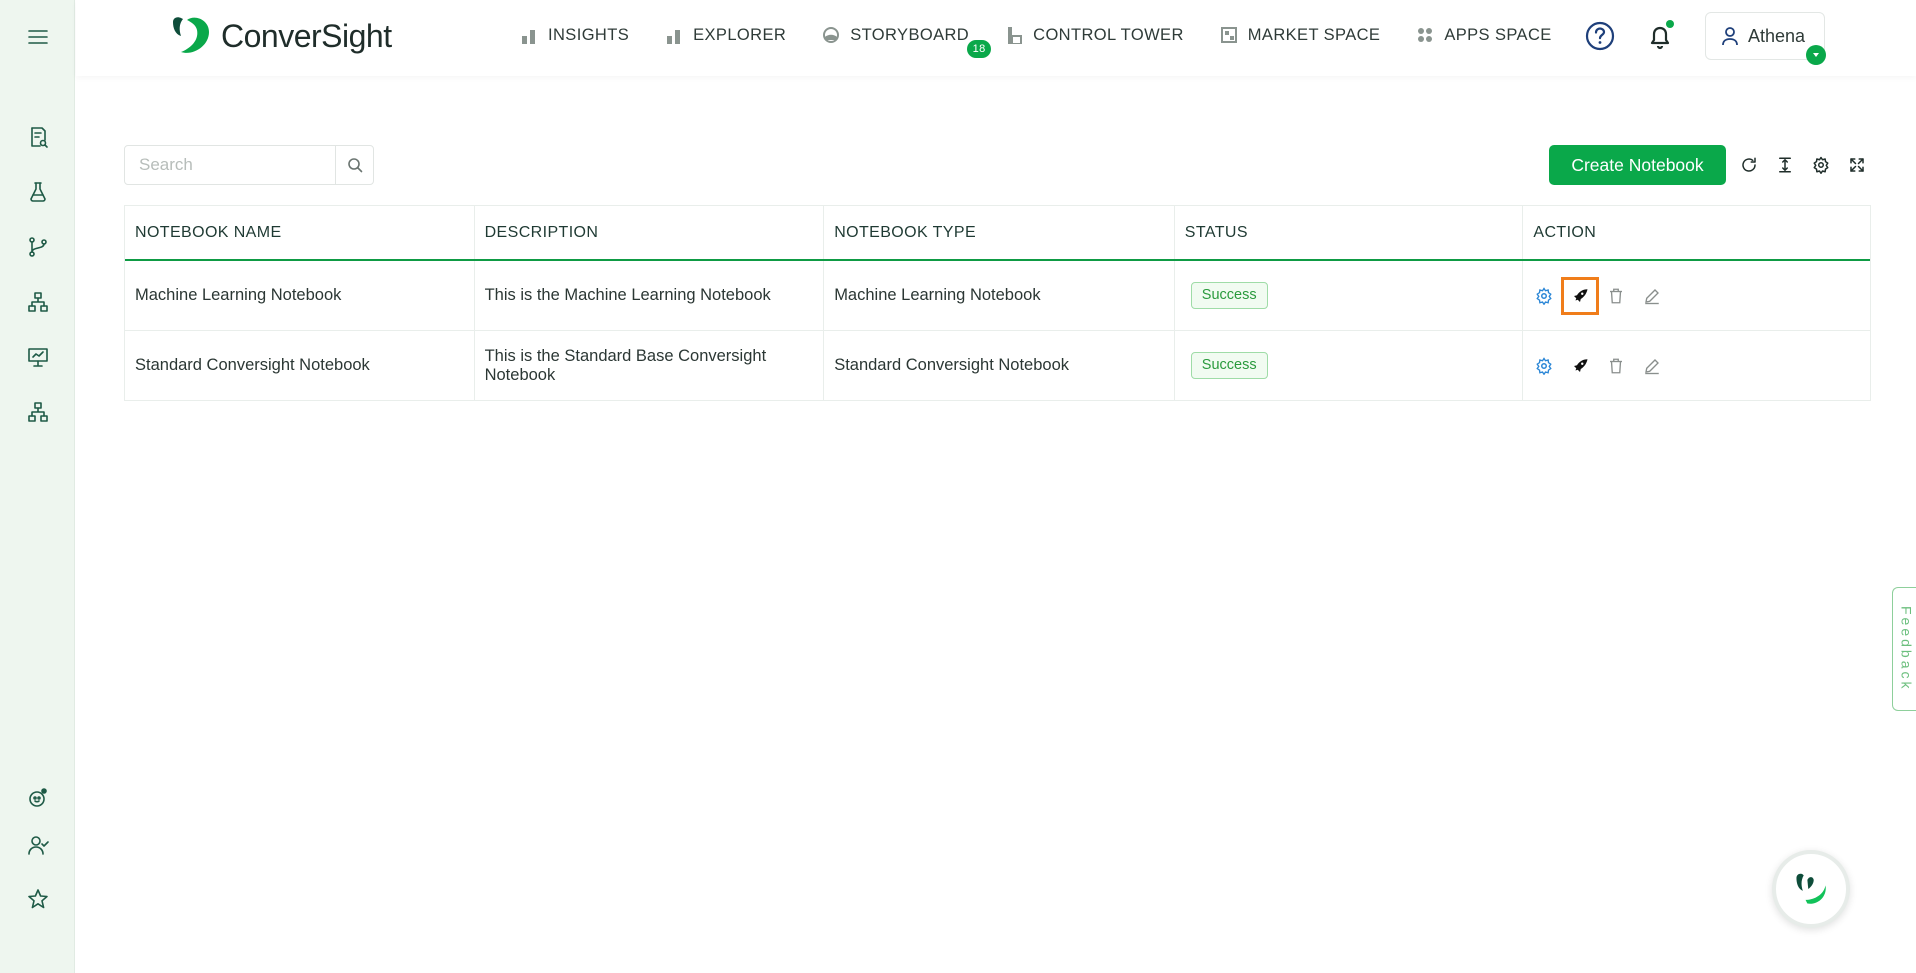  I want to click on brand-name: ConverSight, so click(306, 35).